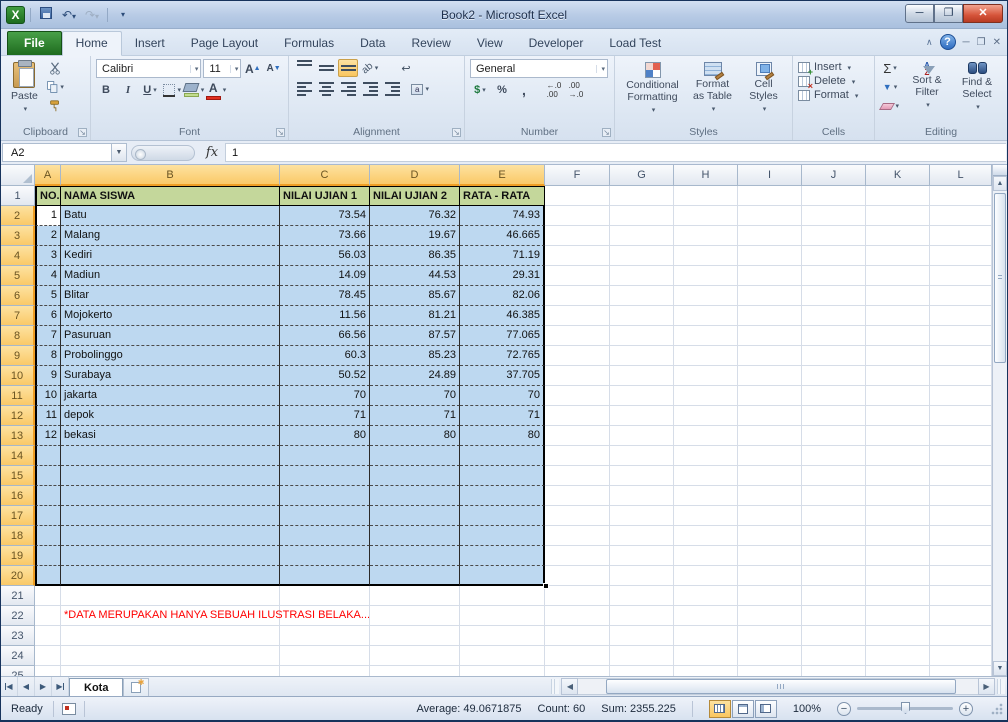 This screenshot has height=722, width=1008. I want to click on name-box: A2, so click(57, 152).